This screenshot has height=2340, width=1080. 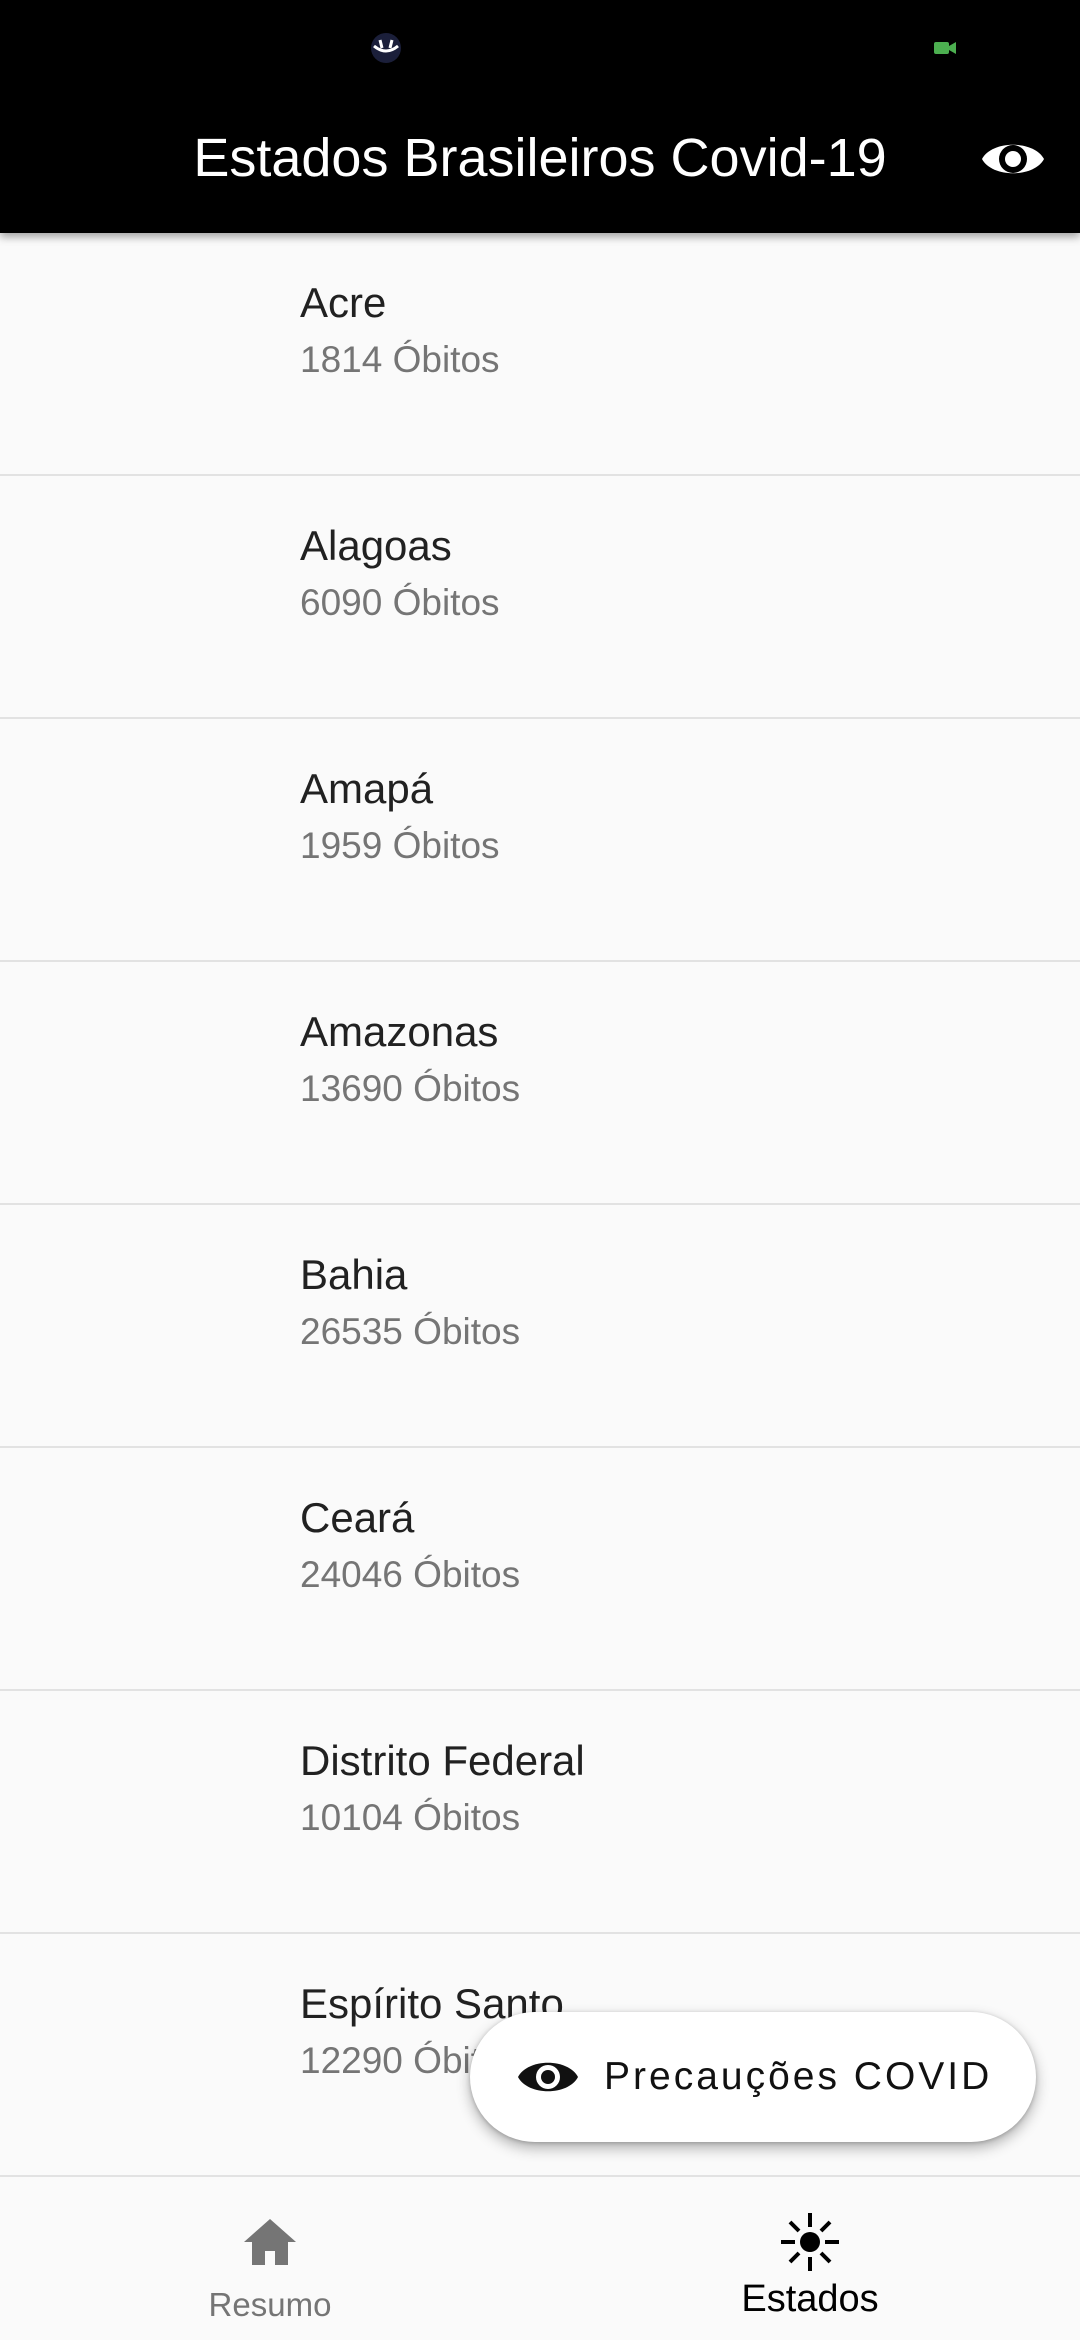 I want to click on state-name: Ceará, so click(x=357, y=1517).